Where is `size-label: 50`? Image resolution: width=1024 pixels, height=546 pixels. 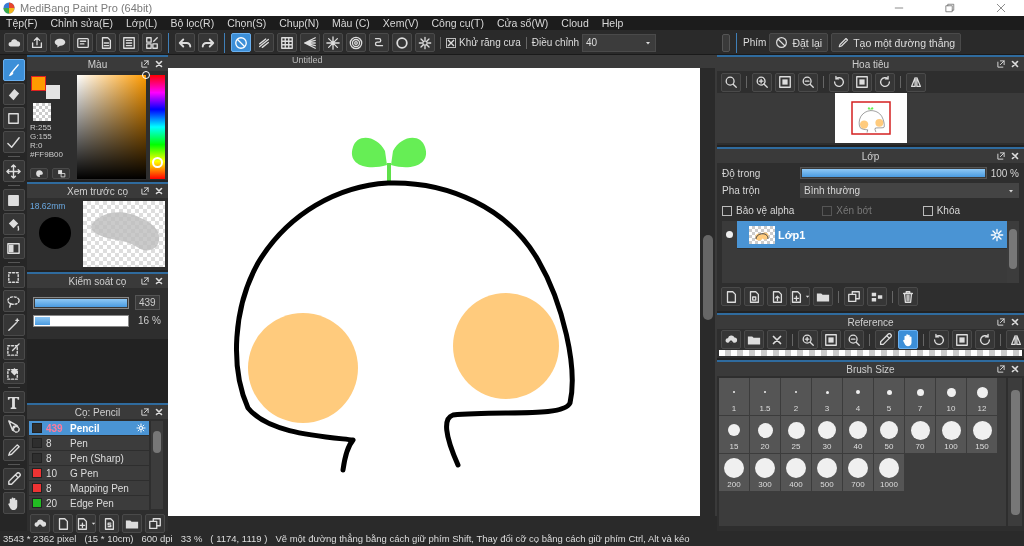
size-label: 50 is located at coordinates (889, 446).